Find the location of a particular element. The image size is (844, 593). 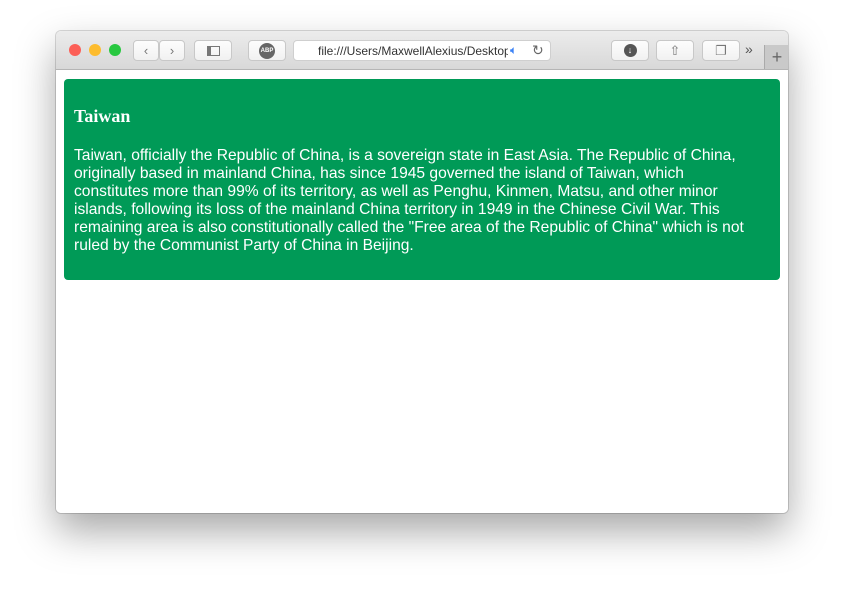

reload-icon: ↻ is located at coordinates (538, 50).